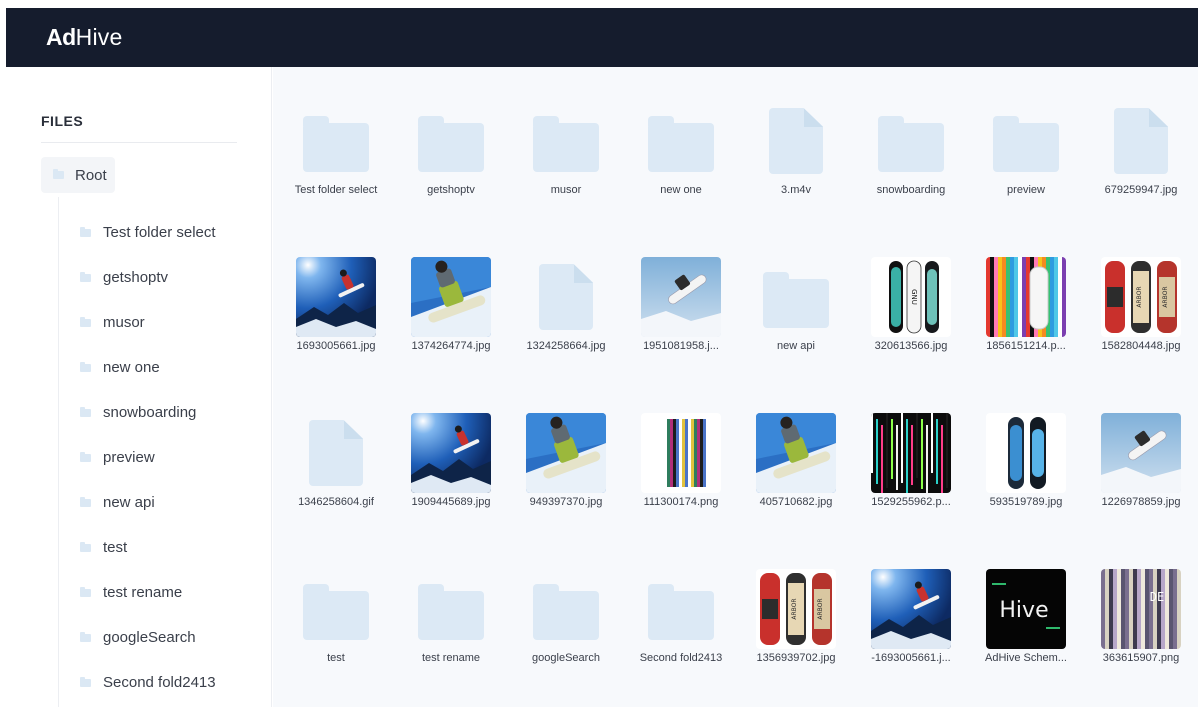  Describe the element at coordinates (136, 277) in the screenshot. I see `tree-item-label: getshoptv` at that location.